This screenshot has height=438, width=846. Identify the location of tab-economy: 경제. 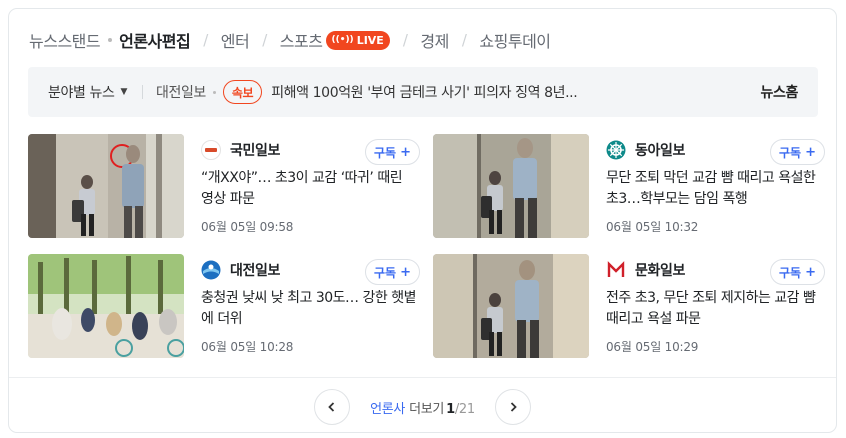
(434, 40).